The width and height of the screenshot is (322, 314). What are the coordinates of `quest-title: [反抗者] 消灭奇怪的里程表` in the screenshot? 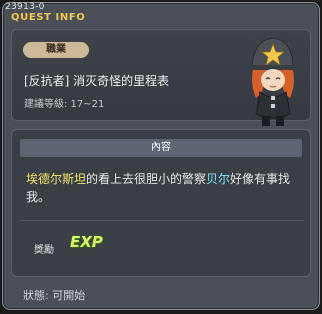 It's located at (97, 81).